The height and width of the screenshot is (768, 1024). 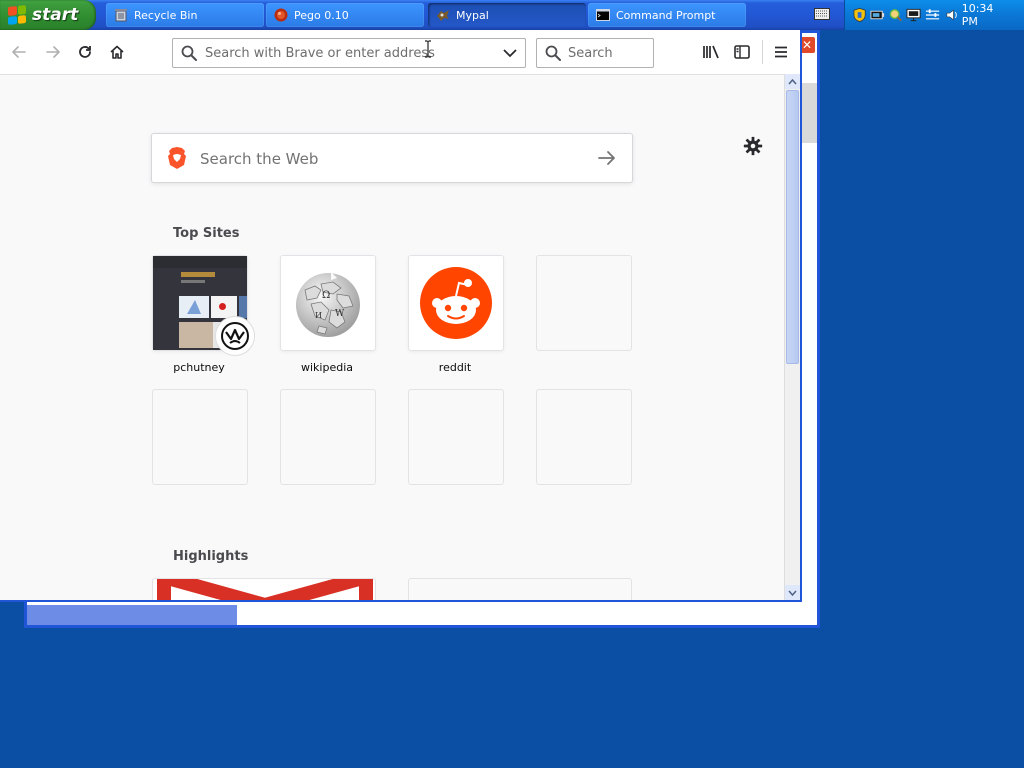 I want to click on hamburger-menu-icon, so click(x=781, y=52).